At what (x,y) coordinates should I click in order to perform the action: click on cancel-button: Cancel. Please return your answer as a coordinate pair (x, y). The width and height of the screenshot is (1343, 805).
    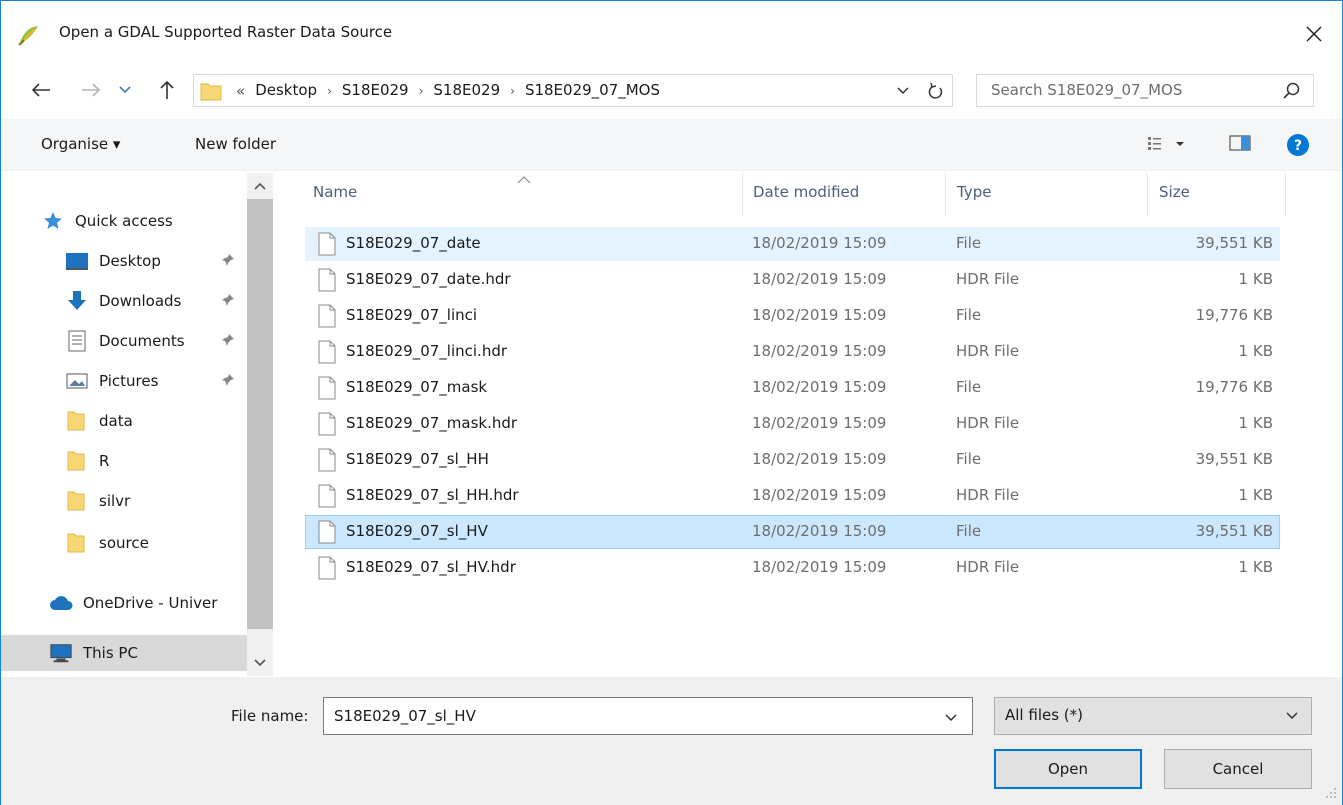
    Looking at the image, I should click on (1238, 769).